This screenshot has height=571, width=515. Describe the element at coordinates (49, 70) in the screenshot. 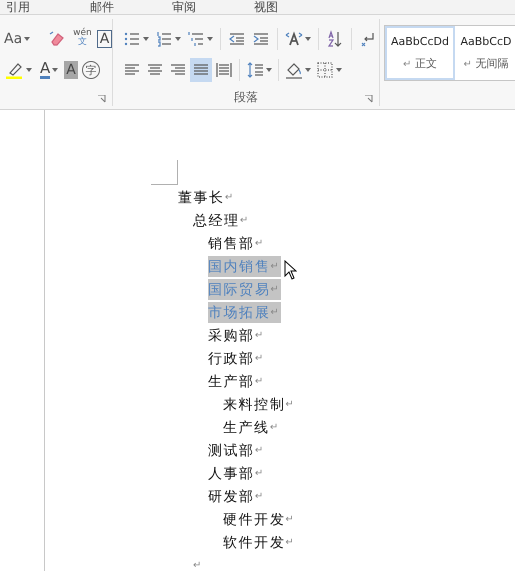

I see `font-color-button: A` at that location.